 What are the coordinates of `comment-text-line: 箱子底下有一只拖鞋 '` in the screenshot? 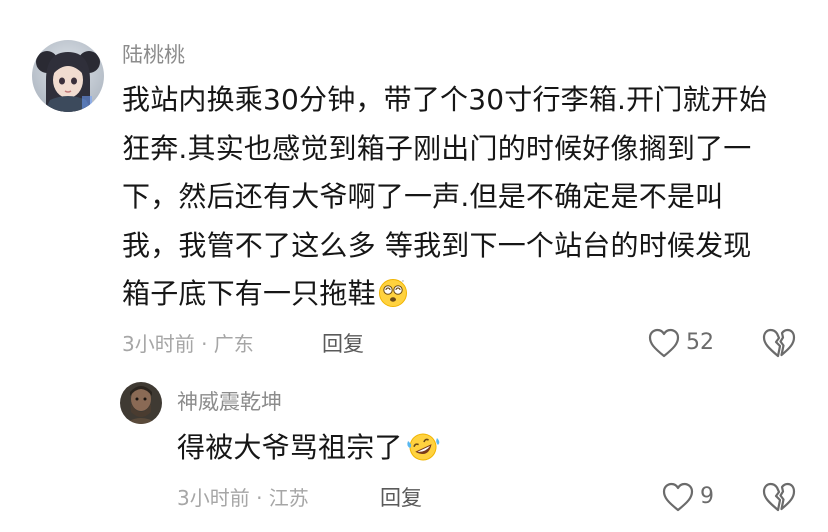 It's located at (444, 297).